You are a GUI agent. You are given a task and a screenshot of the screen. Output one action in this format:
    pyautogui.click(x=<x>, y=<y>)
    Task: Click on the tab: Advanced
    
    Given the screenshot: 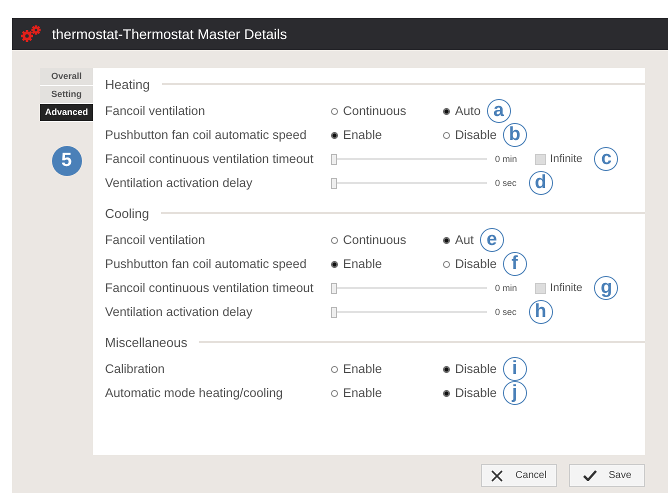 What is the action you would take?
    pyautogui.click(x=66, y=113)
    